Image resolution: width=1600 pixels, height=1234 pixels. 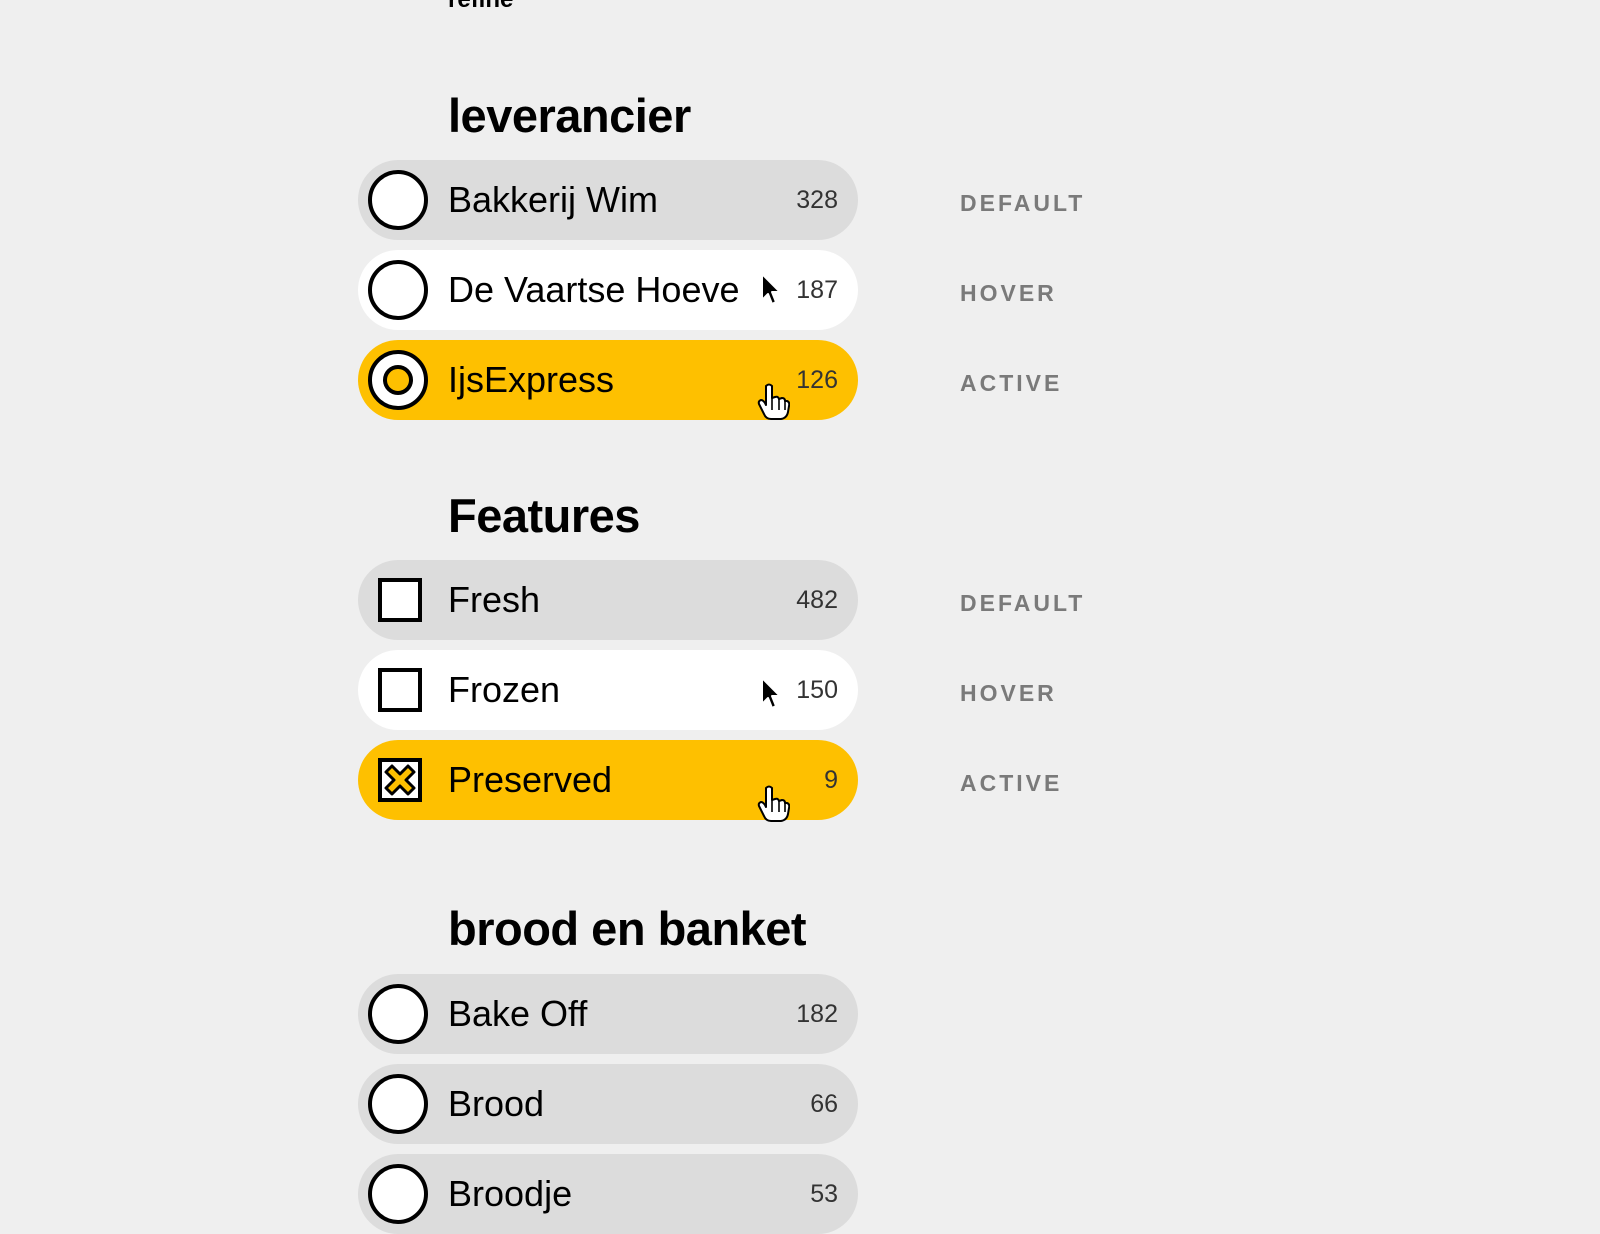 I want to click on filter-option-fresh: Fresh 482, so click(x=608, y=600).